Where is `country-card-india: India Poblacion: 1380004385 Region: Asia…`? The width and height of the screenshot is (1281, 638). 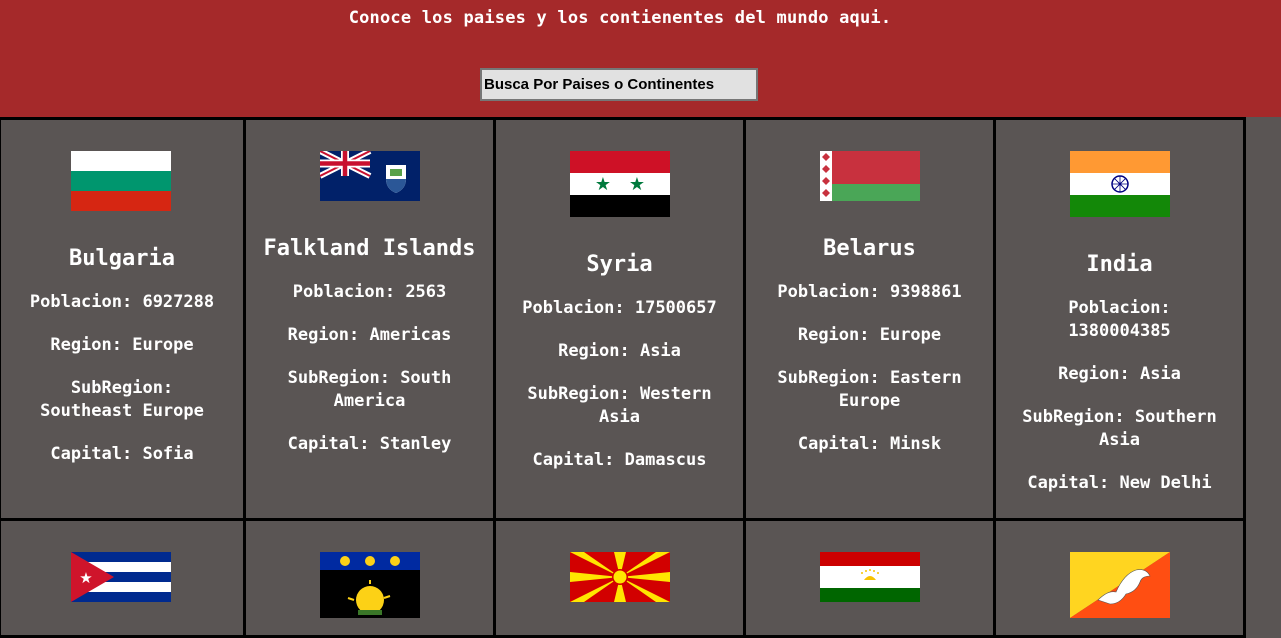 country-card-india: India Poblacion: 1380004385 Region: Asia… is located at coordinates (1119, 320).